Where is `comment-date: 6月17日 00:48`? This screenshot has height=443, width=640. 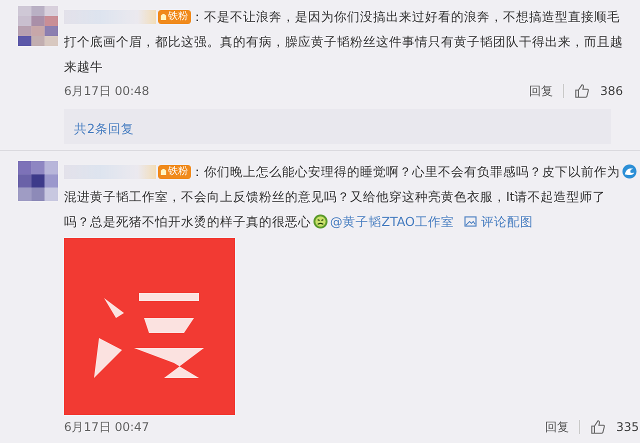
comment-date: 6月17日 00:48 is located at coordinates (107, 91).